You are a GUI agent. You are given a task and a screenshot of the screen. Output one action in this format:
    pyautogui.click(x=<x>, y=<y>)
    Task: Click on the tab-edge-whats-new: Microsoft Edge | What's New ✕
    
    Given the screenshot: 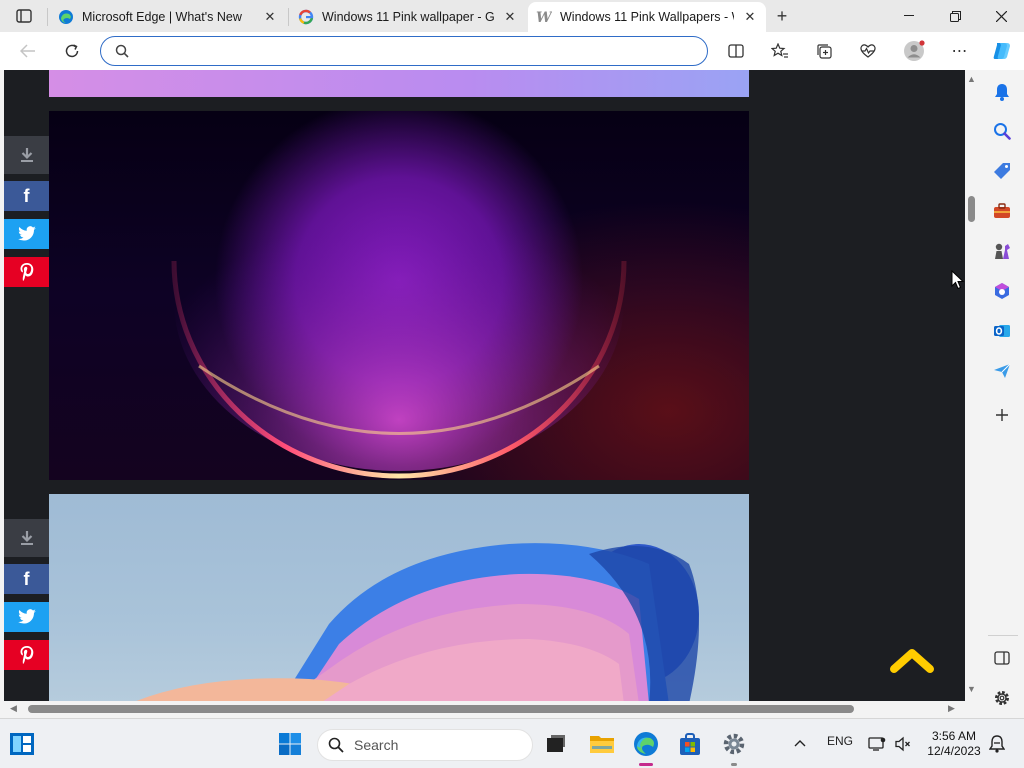 What is the action you would take?
    pyautogui.click(x=168, y=17)
    